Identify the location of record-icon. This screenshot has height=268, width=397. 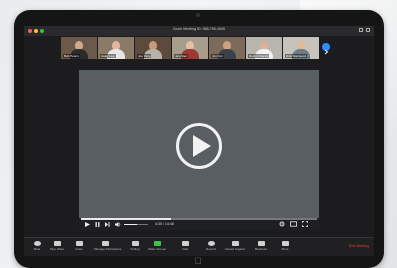
(211, 243).